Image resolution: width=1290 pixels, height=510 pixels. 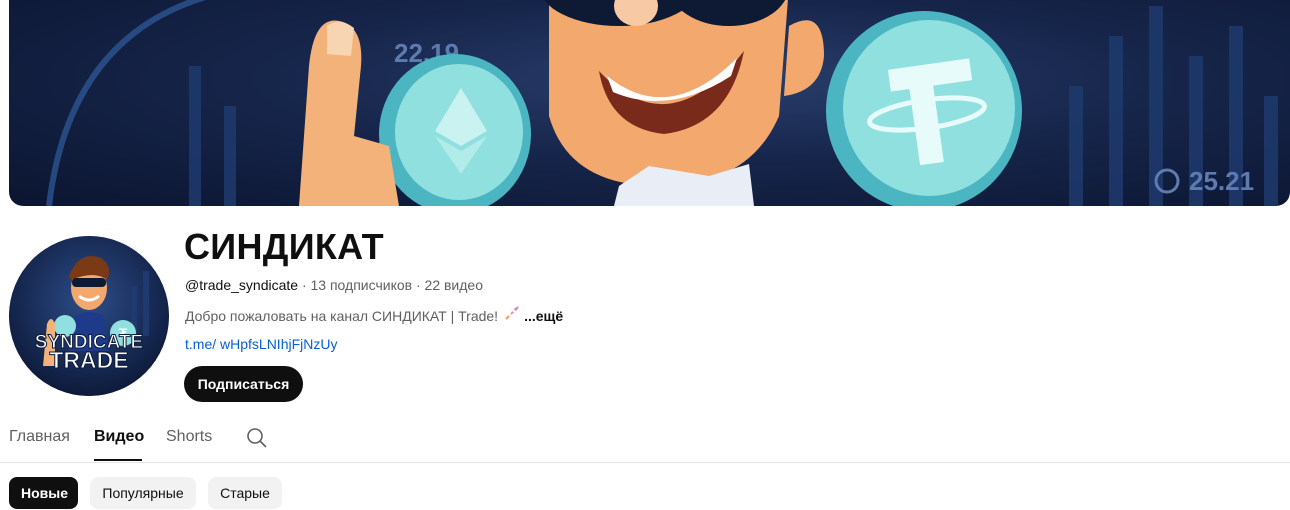 I want to click on channel-avatar: ₮ SYNDICATE TRADE, so click(x=89, y=316).